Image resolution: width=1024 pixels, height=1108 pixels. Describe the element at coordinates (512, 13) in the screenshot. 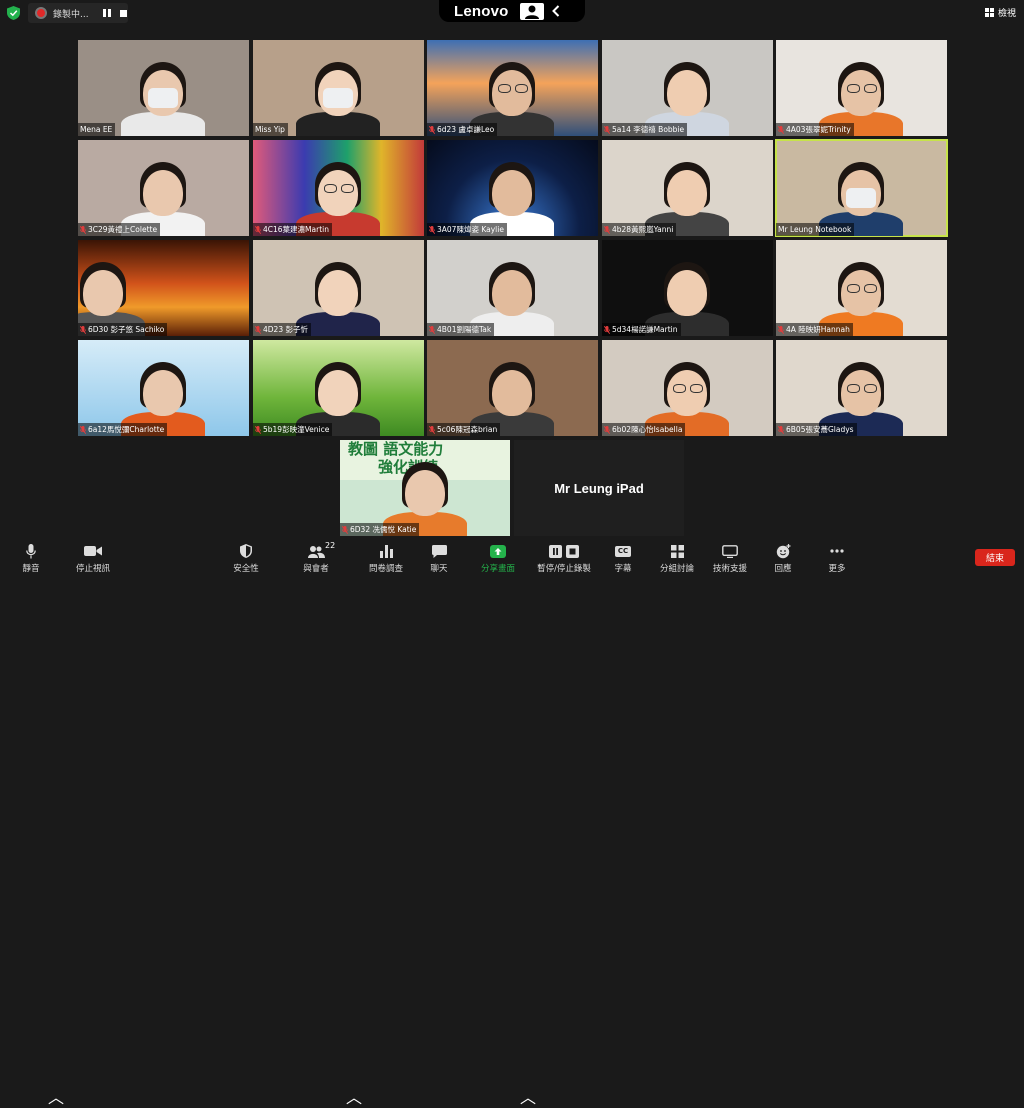

I see `top-bar: 錄製中... Lenovo 檢視` at that location.